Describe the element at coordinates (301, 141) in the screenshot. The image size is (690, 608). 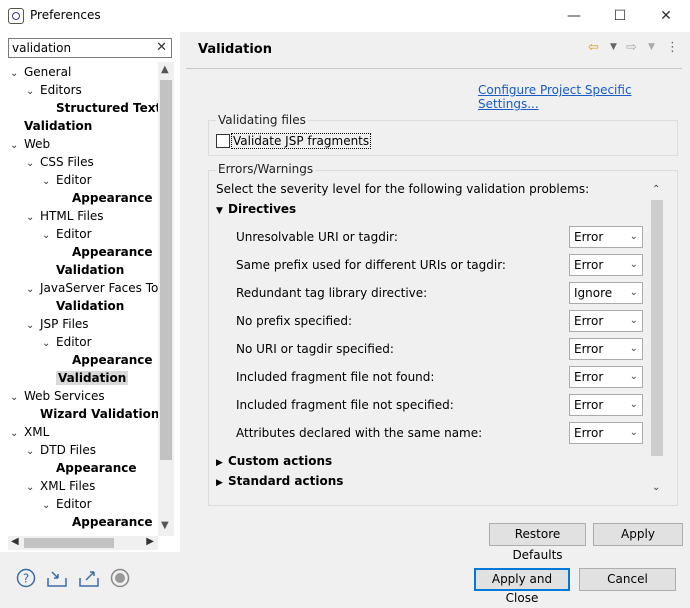
I see `validate-jsp-fragments-label: Validate JSP fragments` at that location.